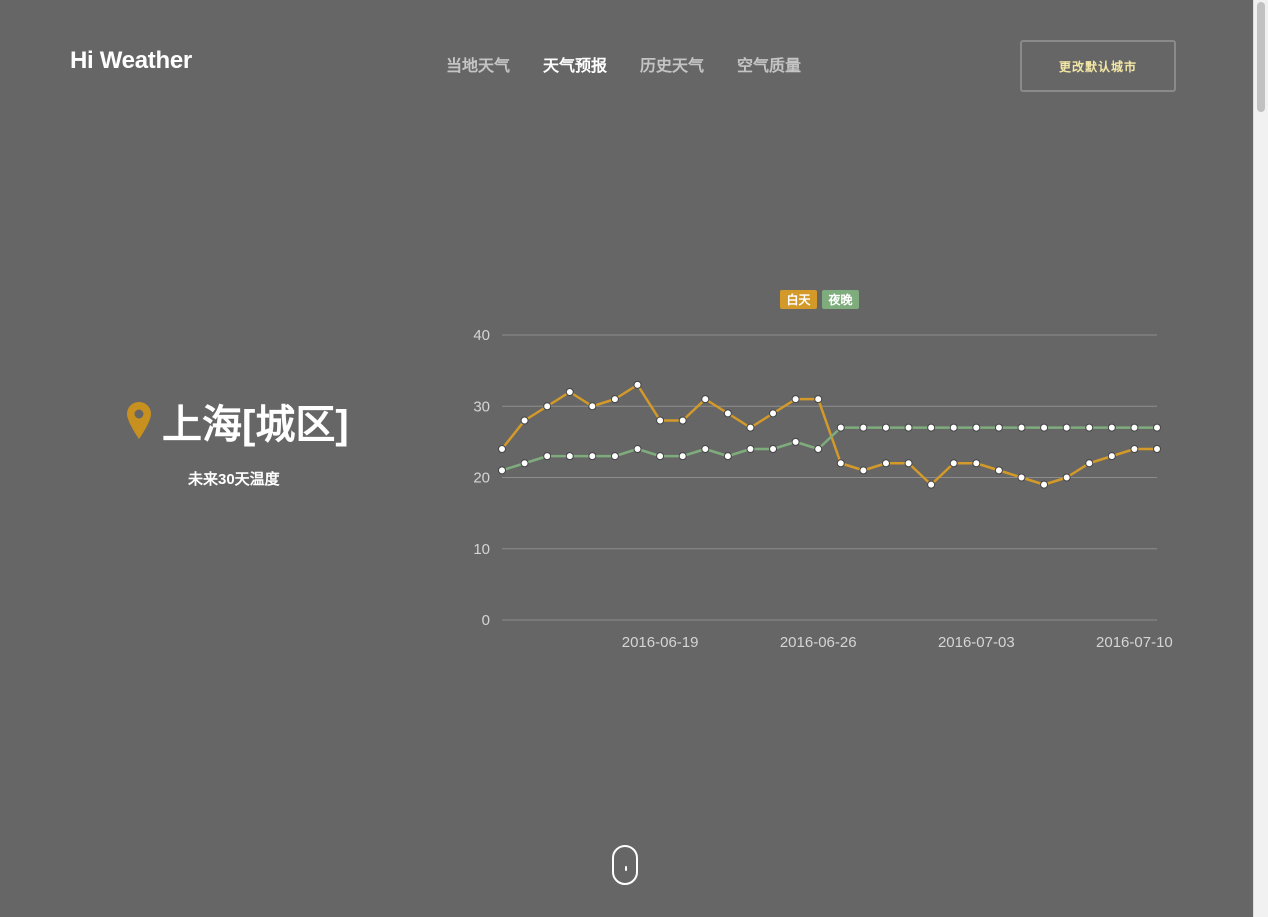 The width and height of the screenshot is (1268, 917). I want to click on scrollbar-thumb, so click(1261, 57).